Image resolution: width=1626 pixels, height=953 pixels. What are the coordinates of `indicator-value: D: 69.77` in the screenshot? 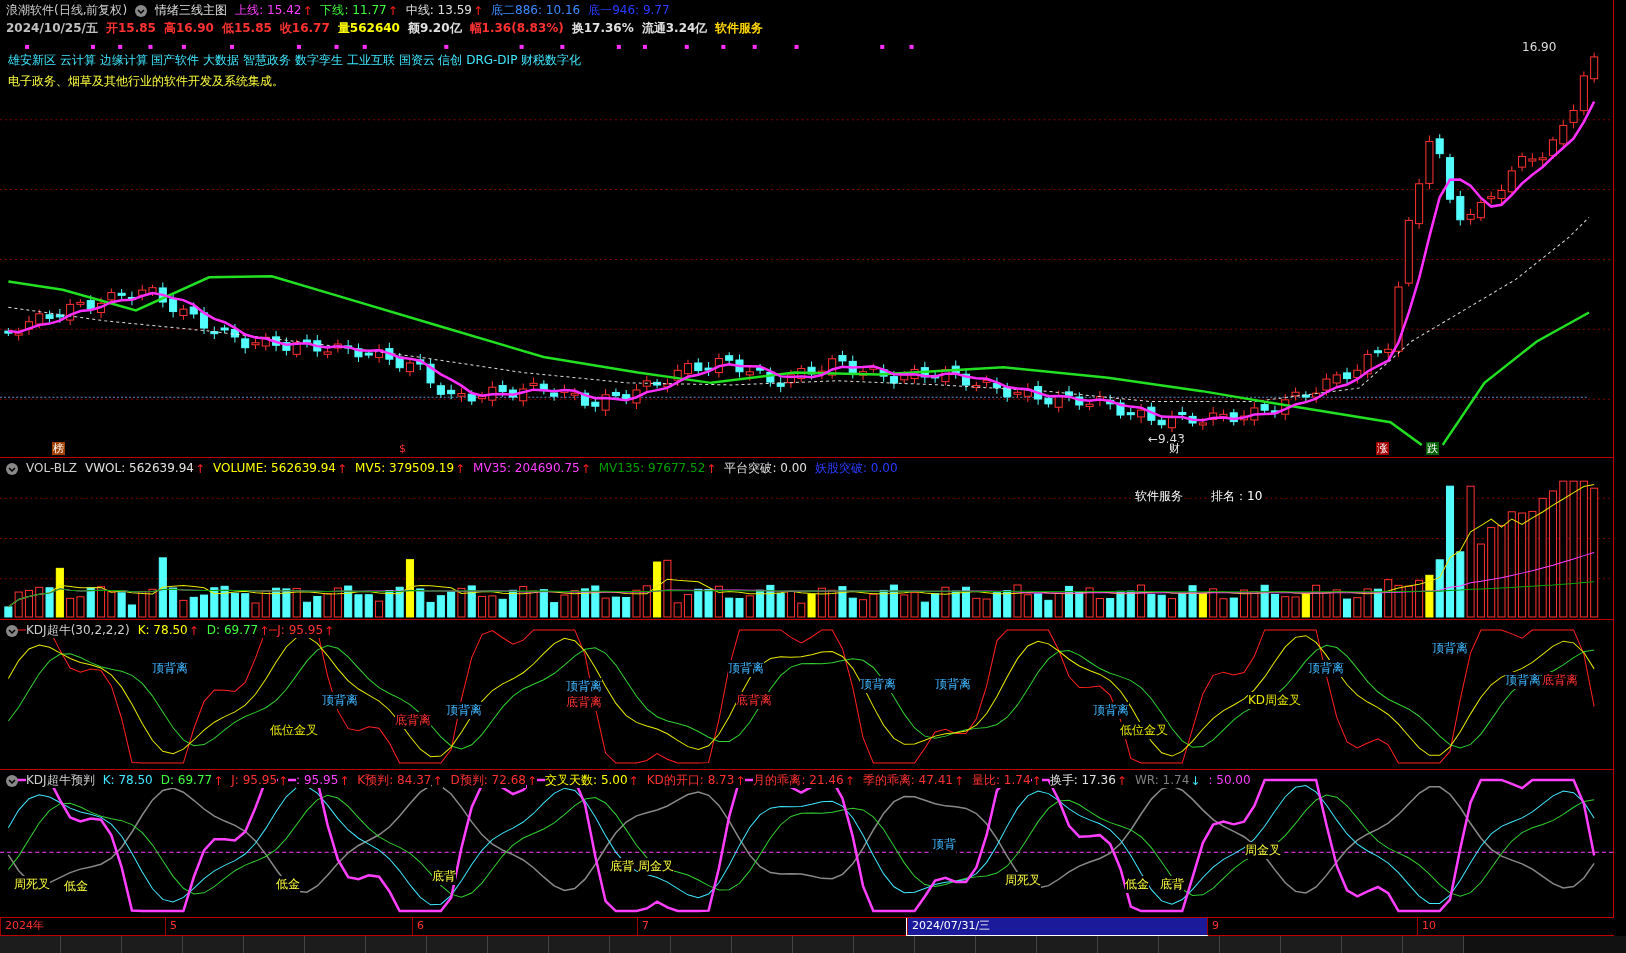 It's located at (186, 780).